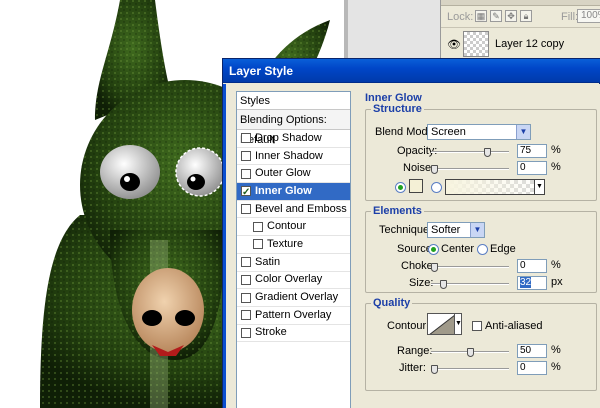 The width and height of the screenshot is (600, 408). What do you see at coordinates (397, 109) in the screenshot?
I see `structure-title: Structure` at bounding box center [397, 109].